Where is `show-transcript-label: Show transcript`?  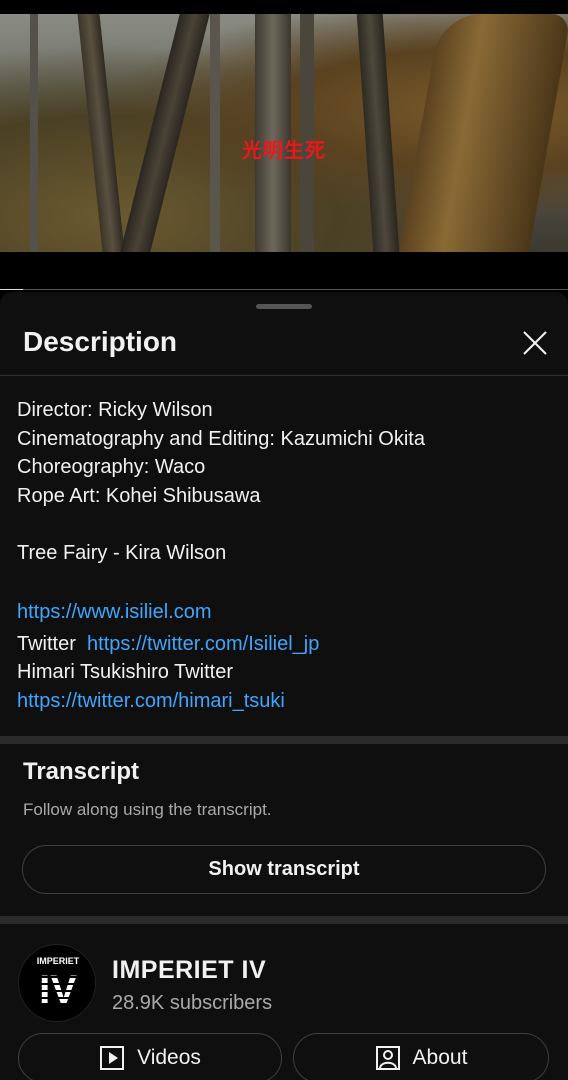
show-transcript-label: Show transcript is located at coordinates (284, 869).